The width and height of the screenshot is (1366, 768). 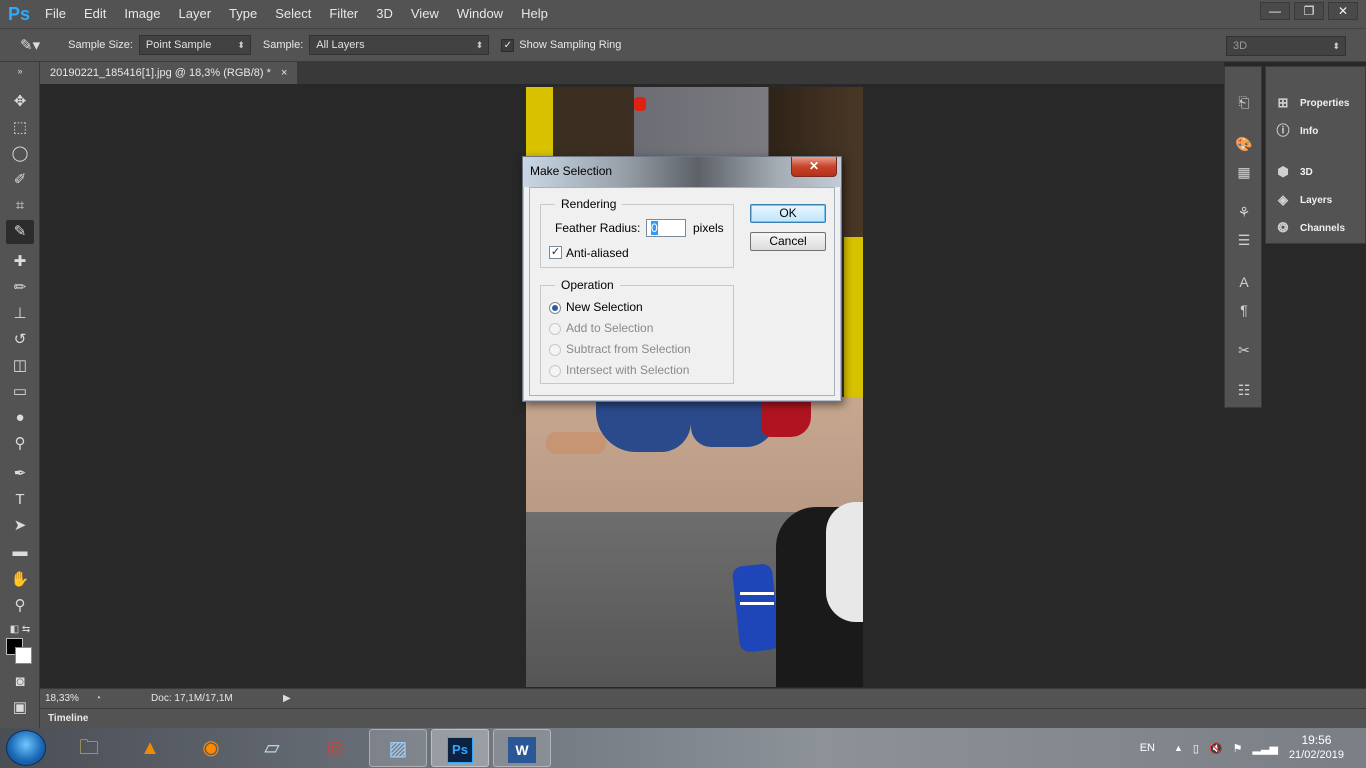 I want to click on restore-button: ❐, so click(x=1309, y=11).